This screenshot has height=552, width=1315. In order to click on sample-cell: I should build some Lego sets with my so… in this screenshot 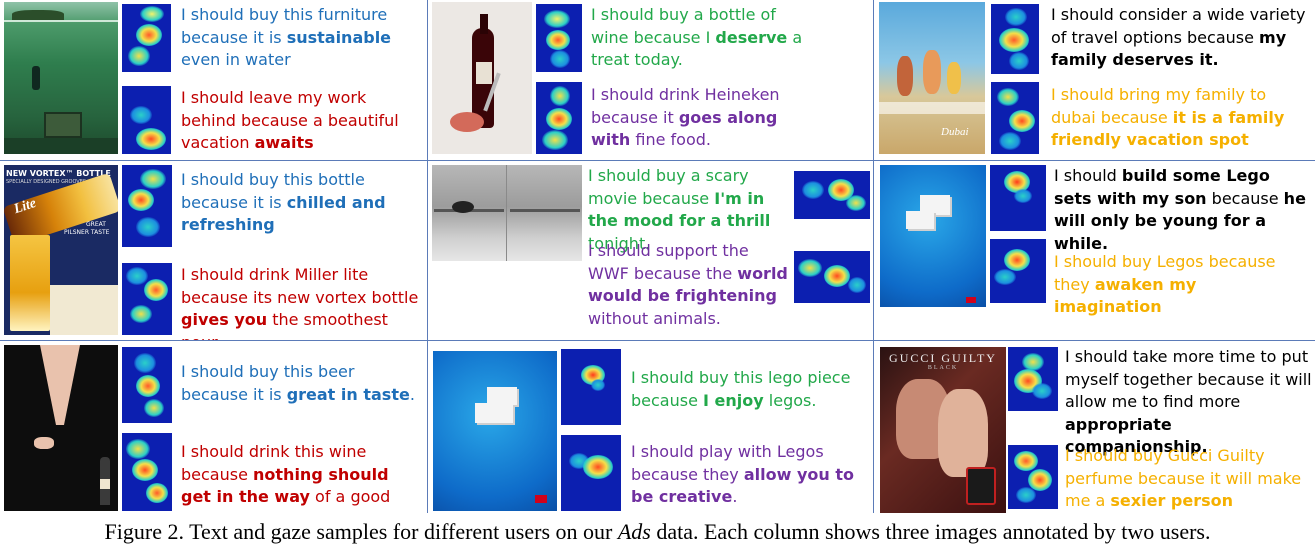, I will do `click(1094, 250)`.